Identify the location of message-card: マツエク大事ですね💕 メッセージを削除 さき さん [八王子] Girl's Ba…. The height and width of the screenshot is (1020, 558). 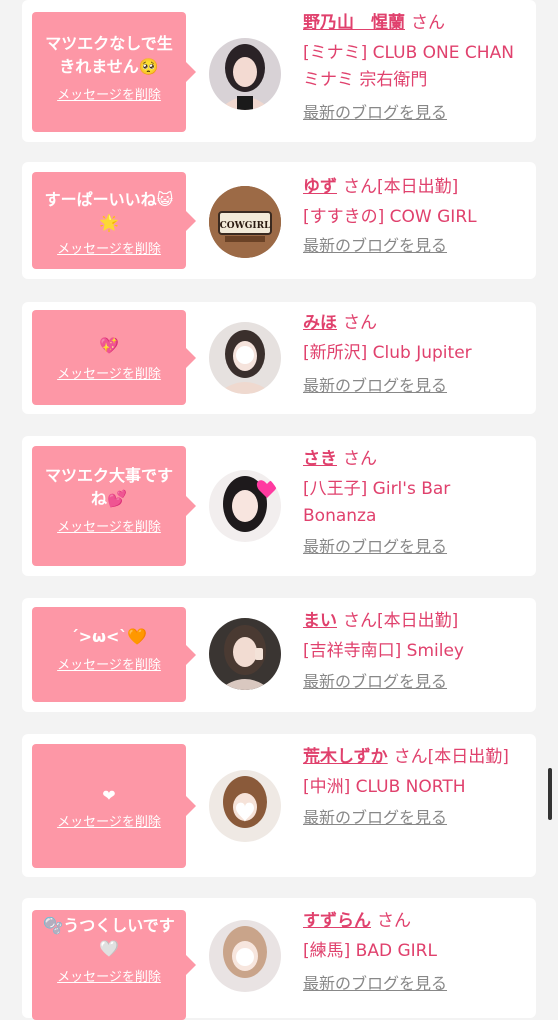
(279, 506).